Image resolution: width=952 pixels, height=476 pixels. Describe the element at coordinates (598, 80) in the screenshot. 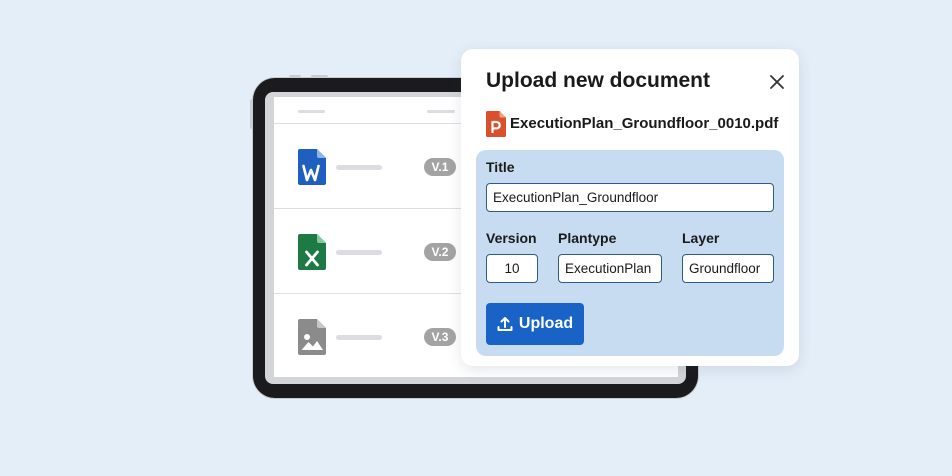

I see `dialog-title: Upload new document` at that location.